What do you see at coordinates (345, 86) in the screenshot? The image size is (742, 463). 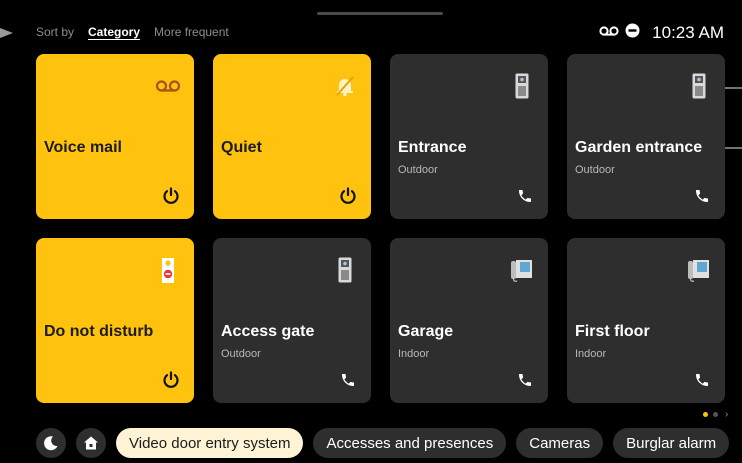 I see `bell-off-icon` at bounding box center [345, 86].